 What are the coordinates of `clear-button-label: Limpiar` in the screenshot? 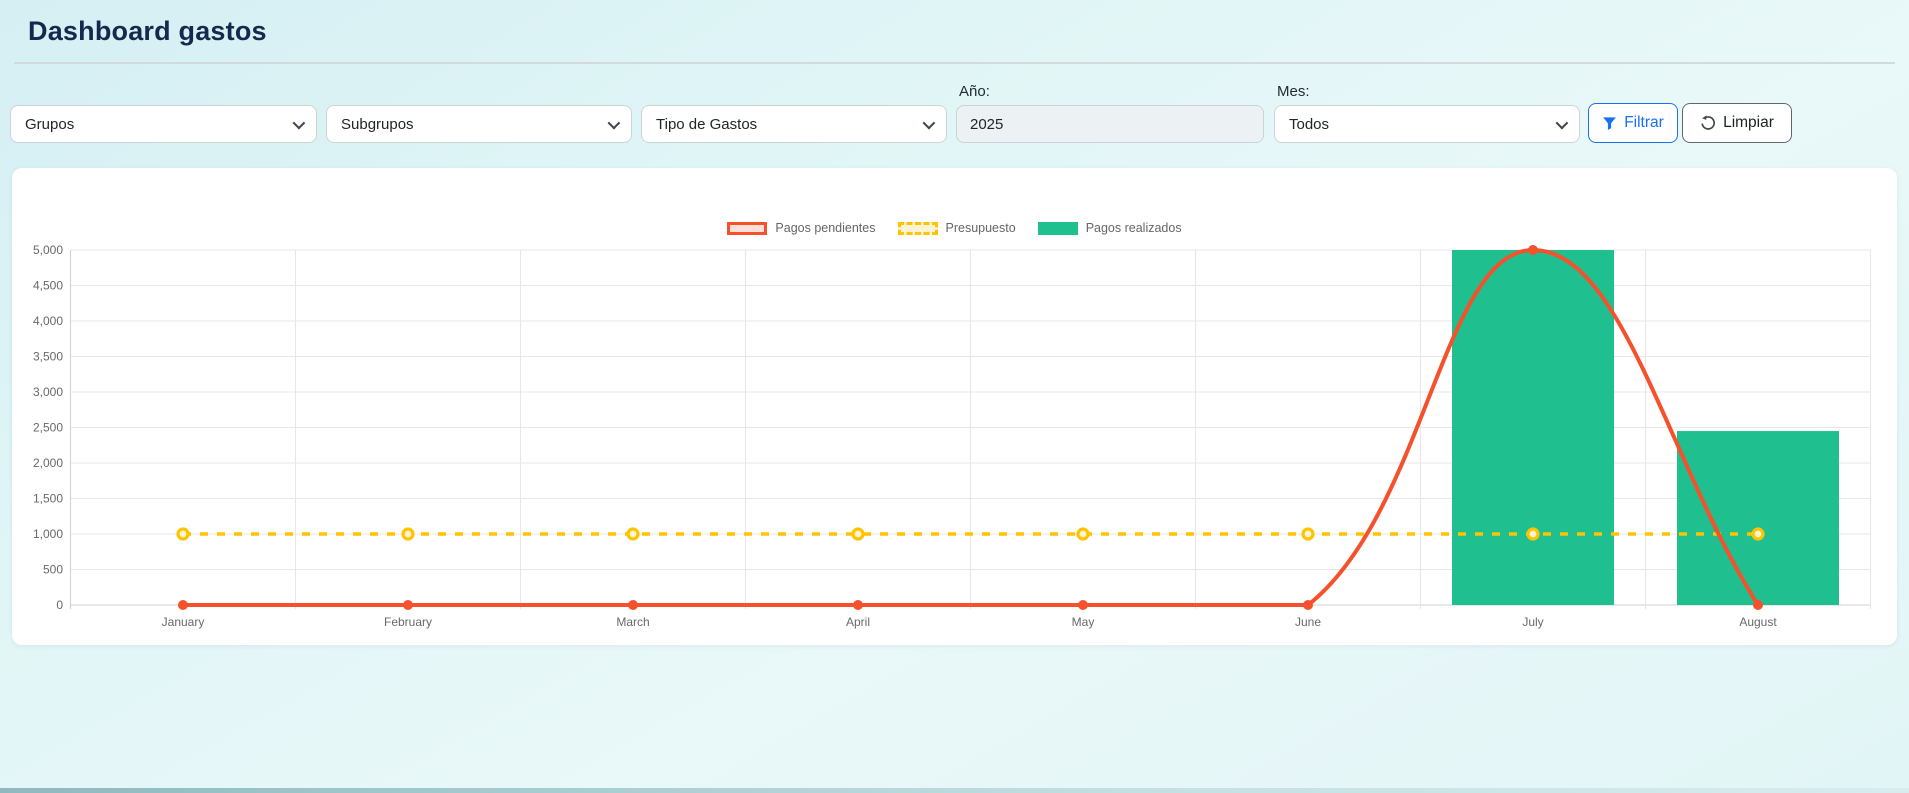 It's located at (1748, 122).